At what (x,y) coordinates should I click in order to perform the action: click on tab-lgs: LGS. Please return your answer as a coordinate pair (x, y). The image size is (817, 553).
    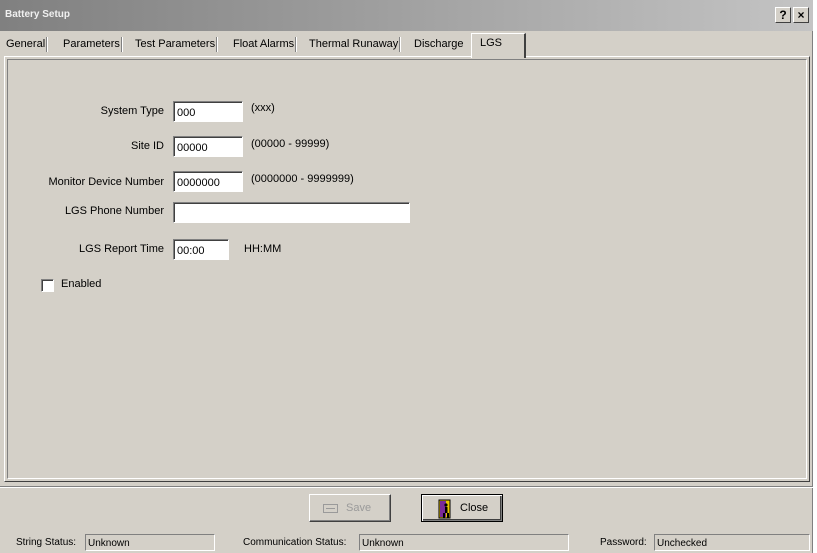
    Looking at the image, I should click on (498, 45).